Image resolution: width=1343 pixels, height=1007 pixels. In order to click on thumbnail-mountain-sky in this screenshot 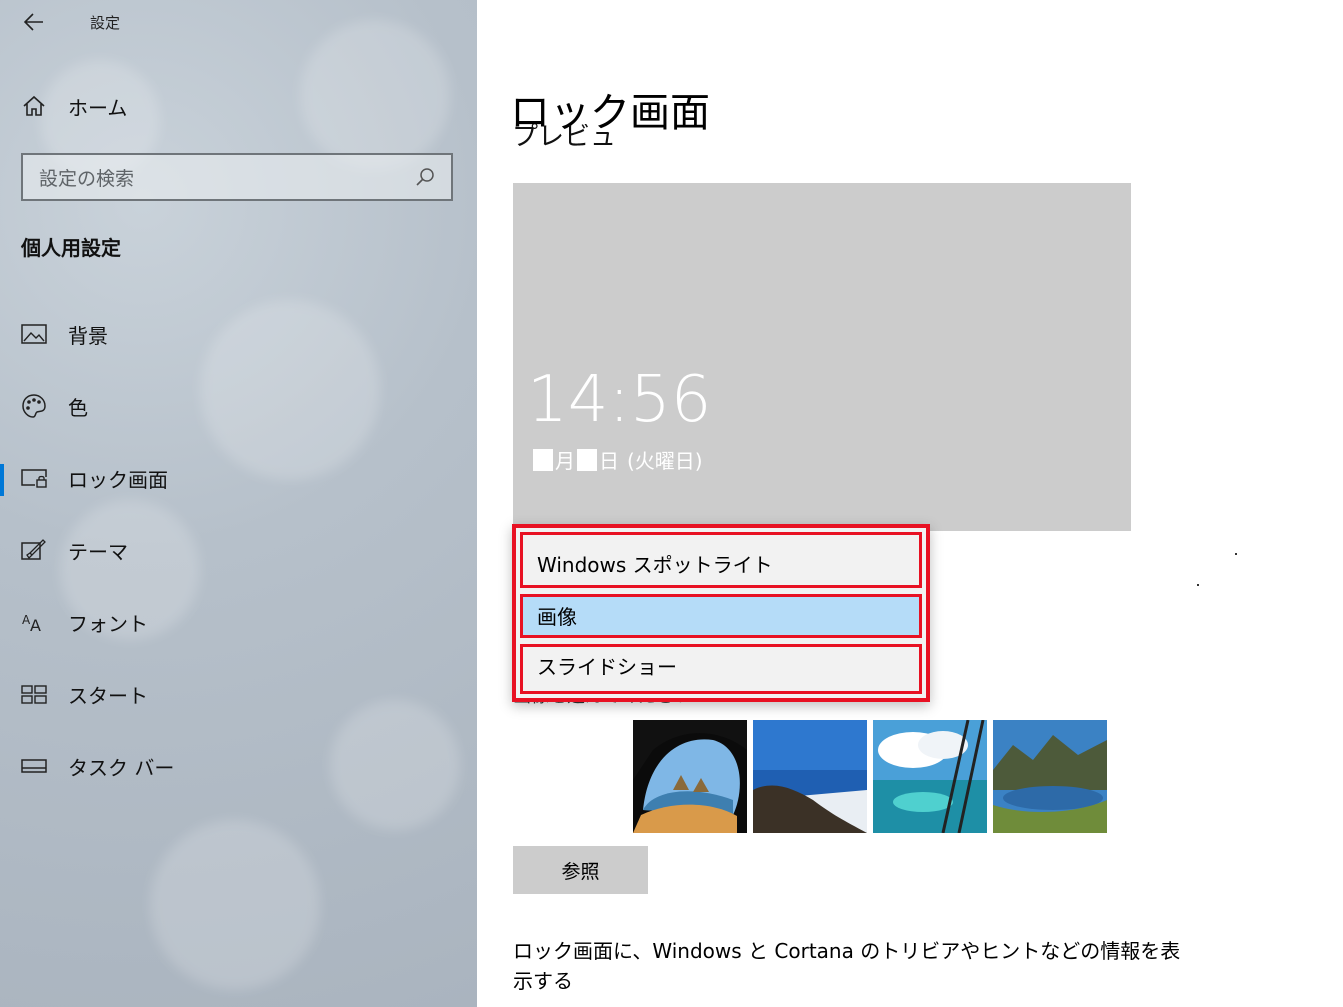, I will do `click(810, 776)`.